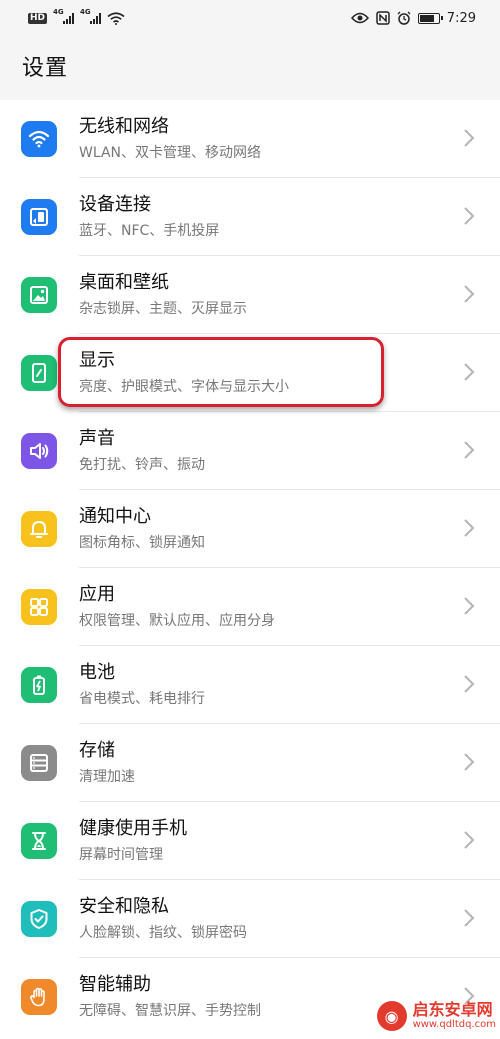 Image resolution: width=500 pixels, height=1039 pixels. What do you see at coordinates (404, 18) in the screenshot?
I see `alarm-icon` at bounding box center [404, 18].